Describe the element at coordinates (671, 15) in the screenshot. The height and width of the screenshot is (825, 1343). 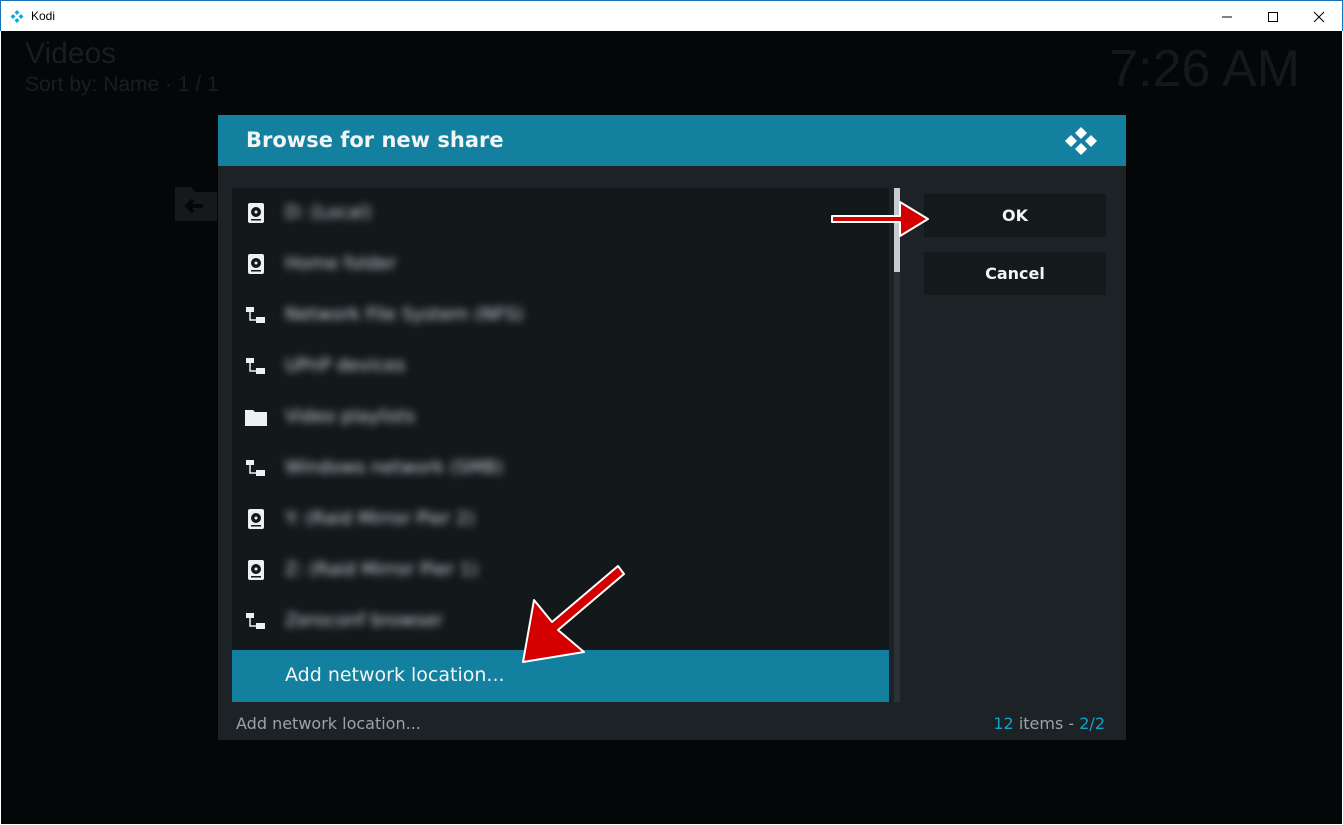
I see `window-titlebar: Kodi` at that location.